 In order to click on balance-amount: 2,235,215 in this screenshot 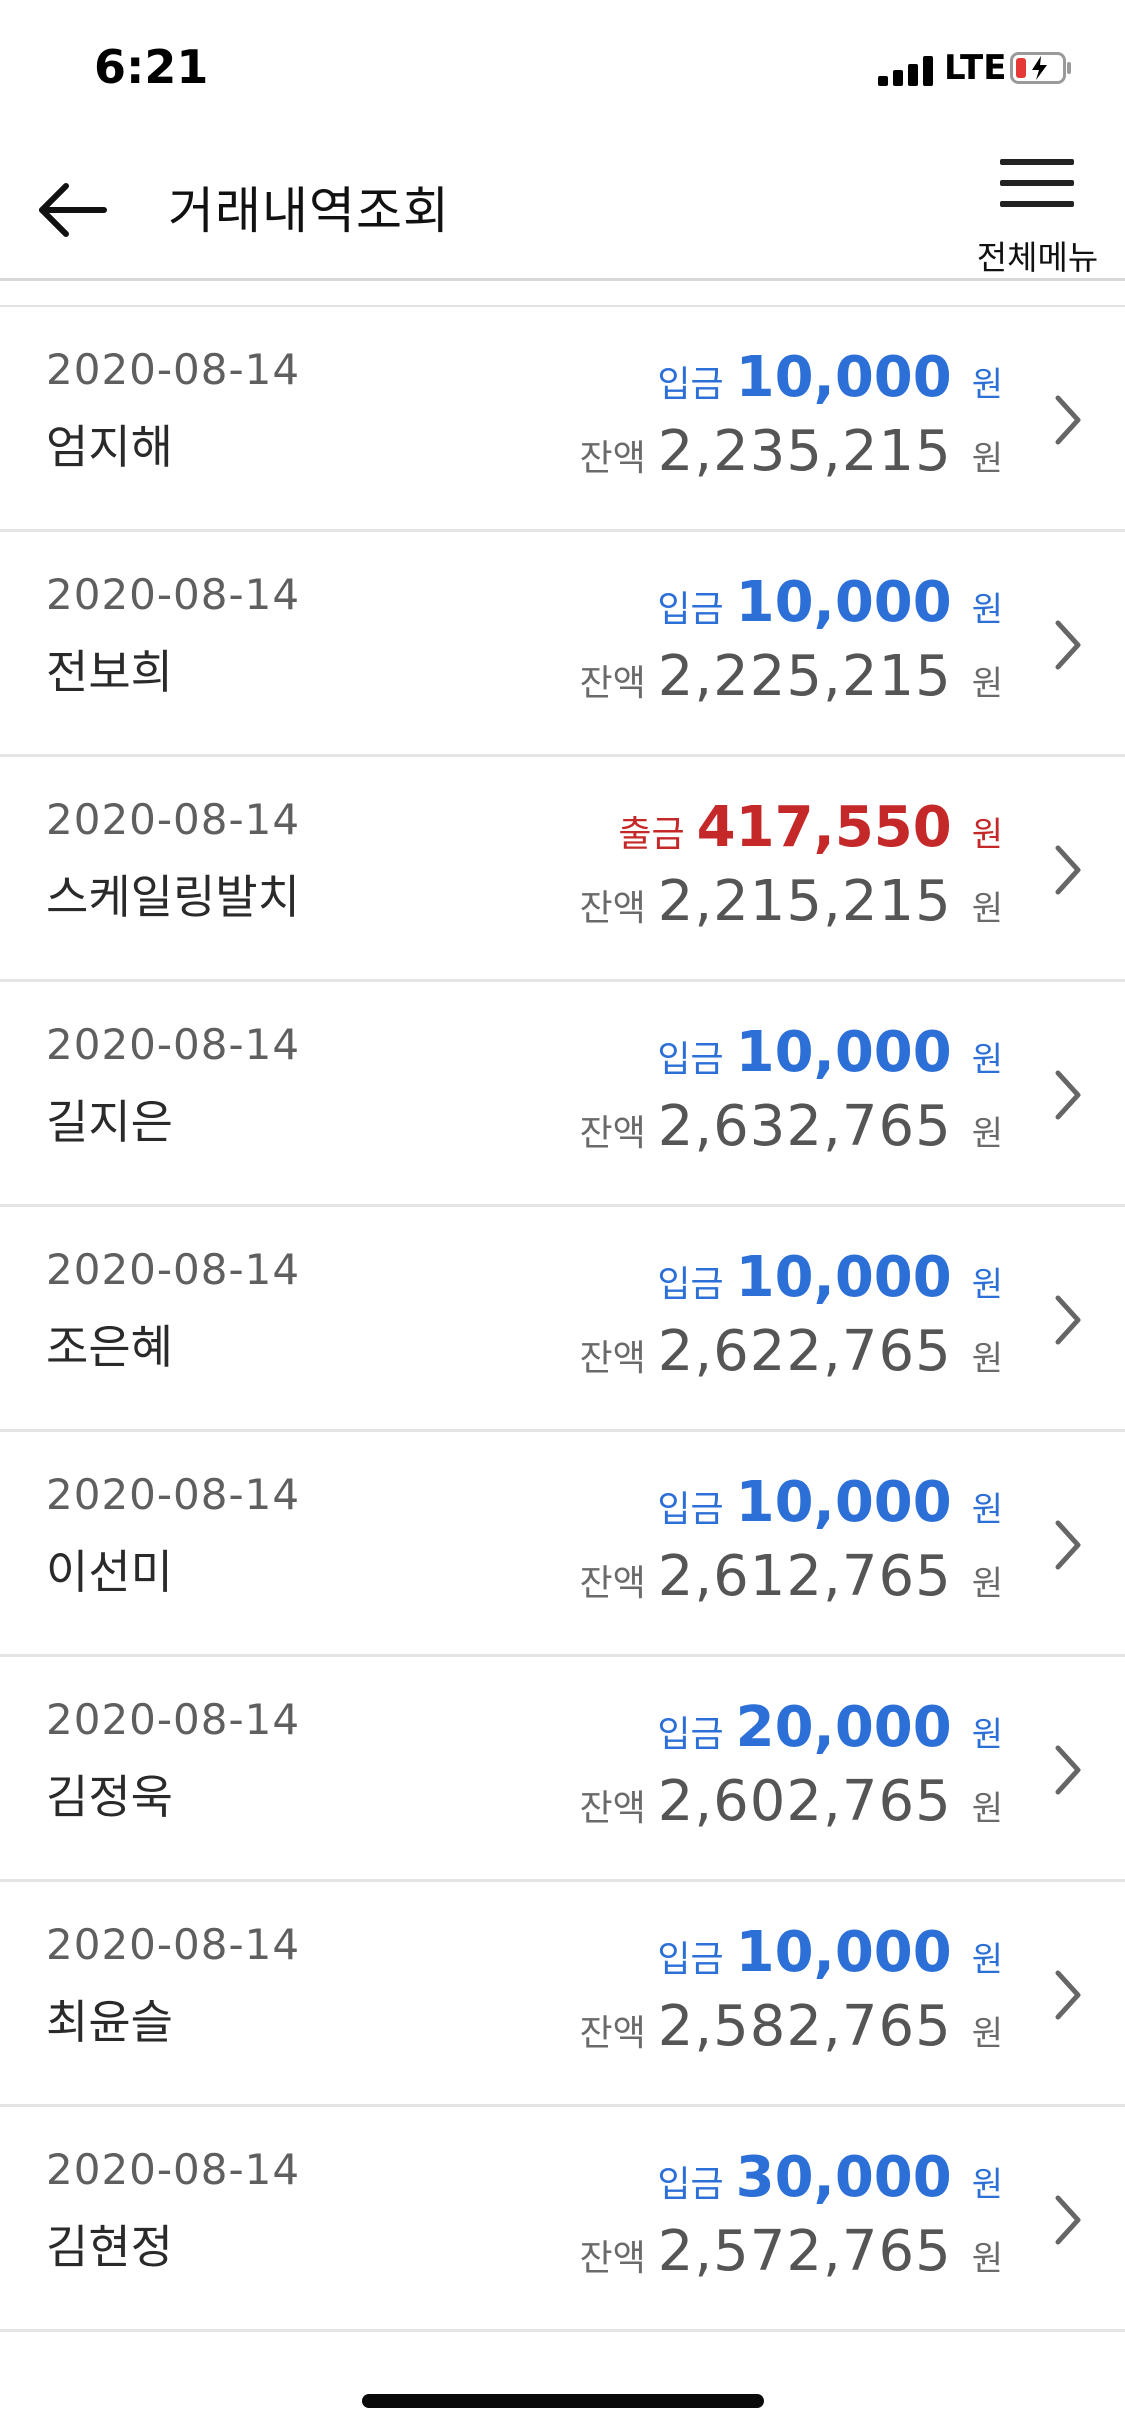, I will do `click(804, 451)`.